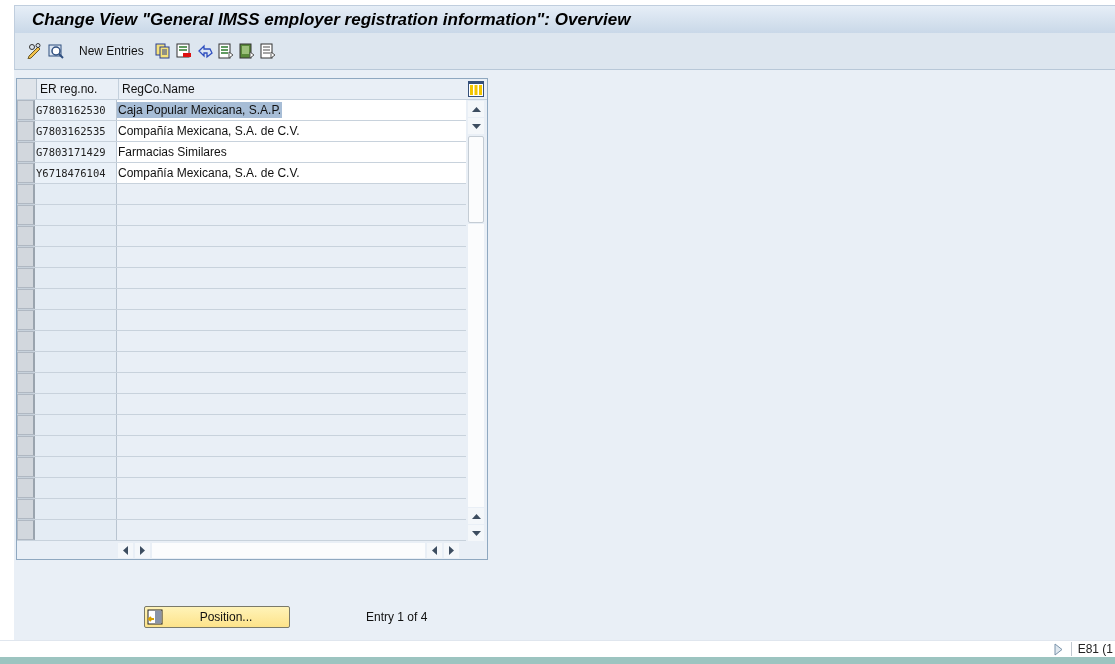  I want to click on page-down-button, so click(476, 533).